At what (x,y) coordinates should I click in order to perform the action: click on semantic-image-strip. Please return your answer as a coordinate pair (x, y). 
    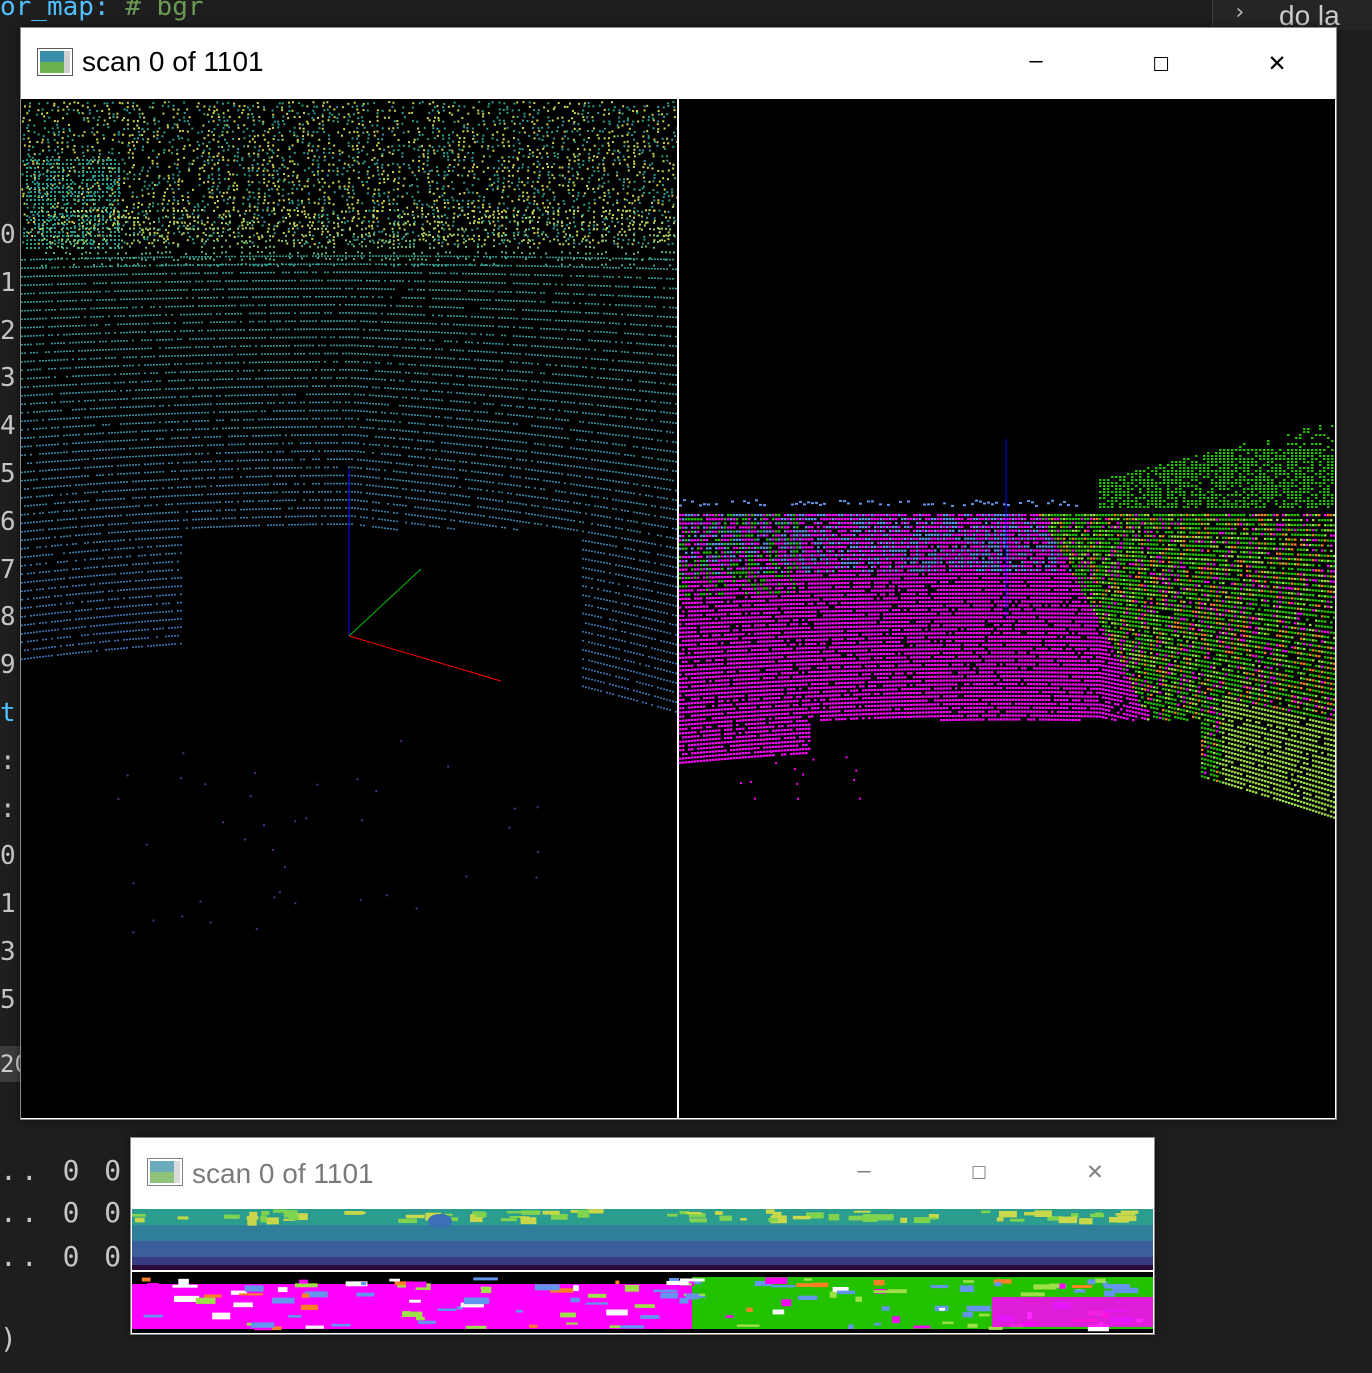
    Looking at the image, I should click on (642, 1302).